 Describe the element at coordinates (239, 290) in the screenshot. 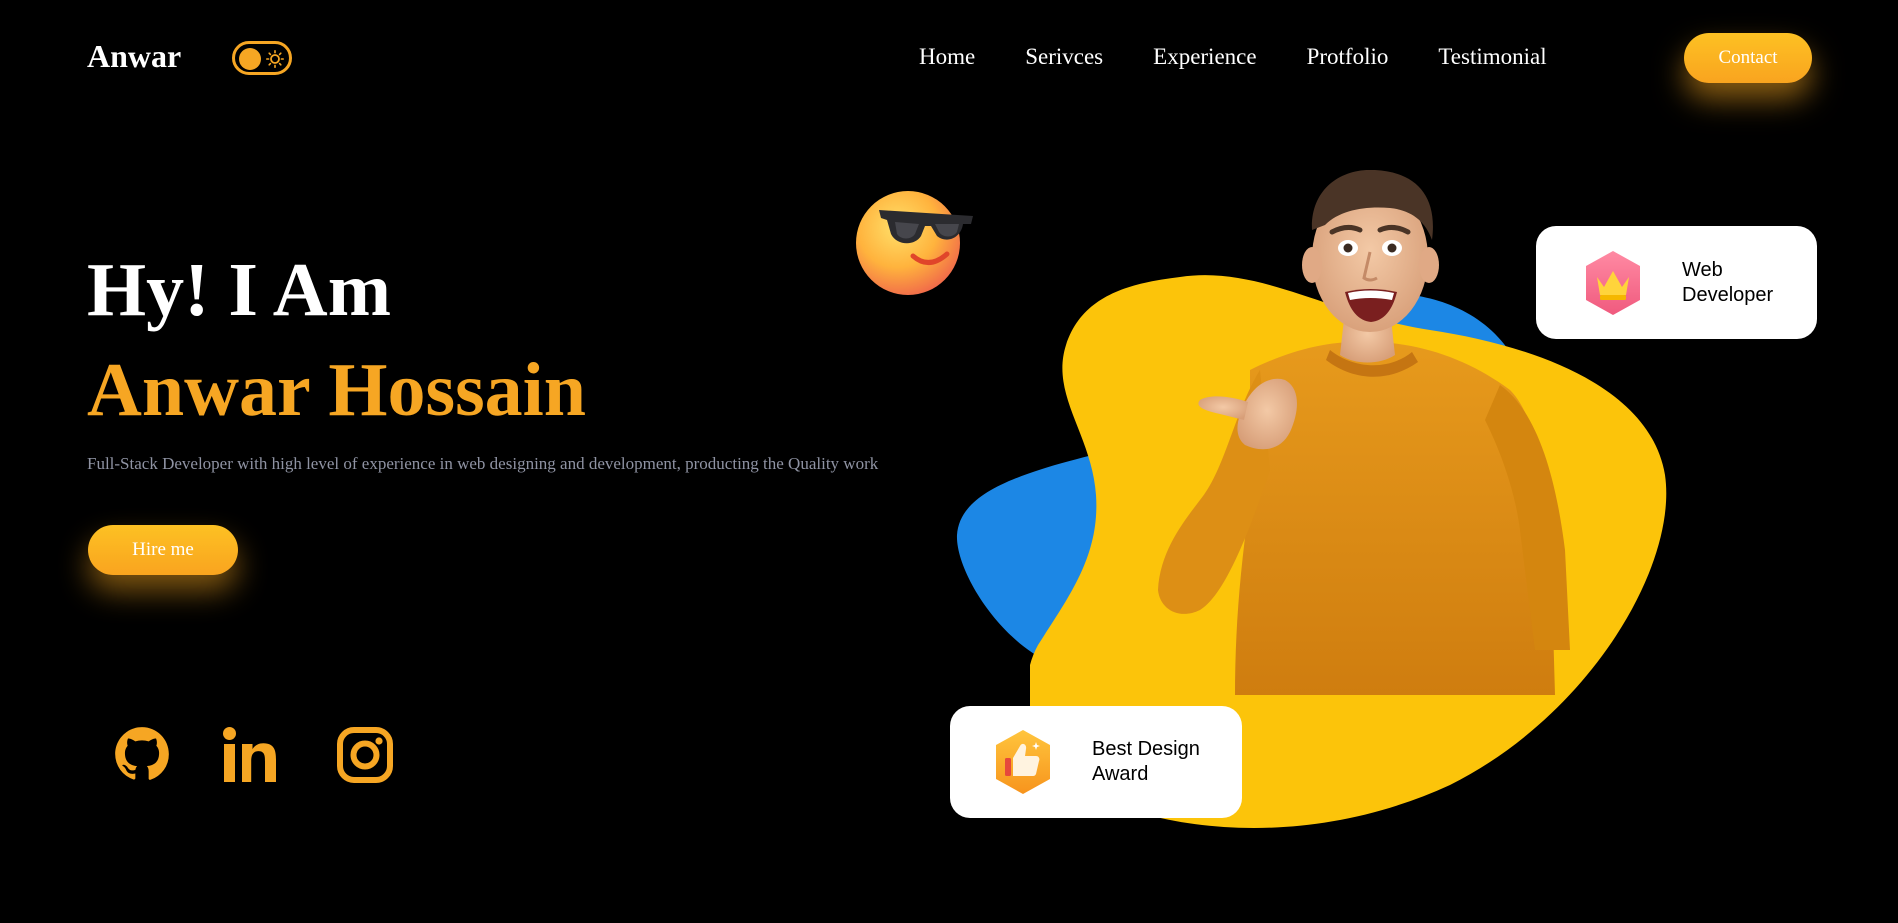

I see `hero-greeting: Hy! I Am` at that location.